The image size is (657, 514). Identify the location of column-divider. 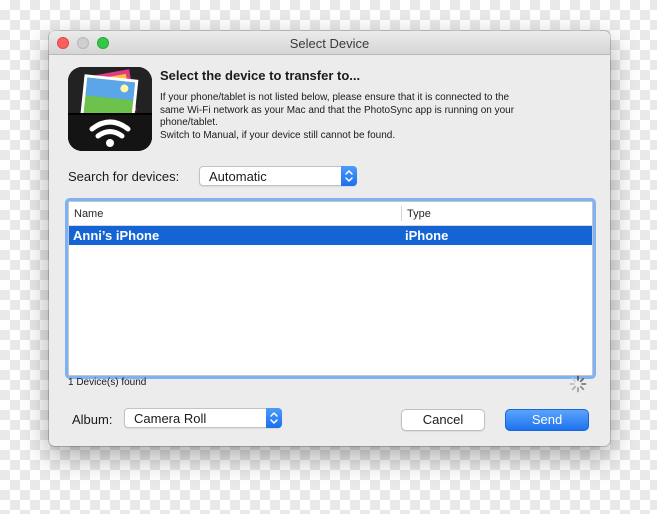
(401, 213).